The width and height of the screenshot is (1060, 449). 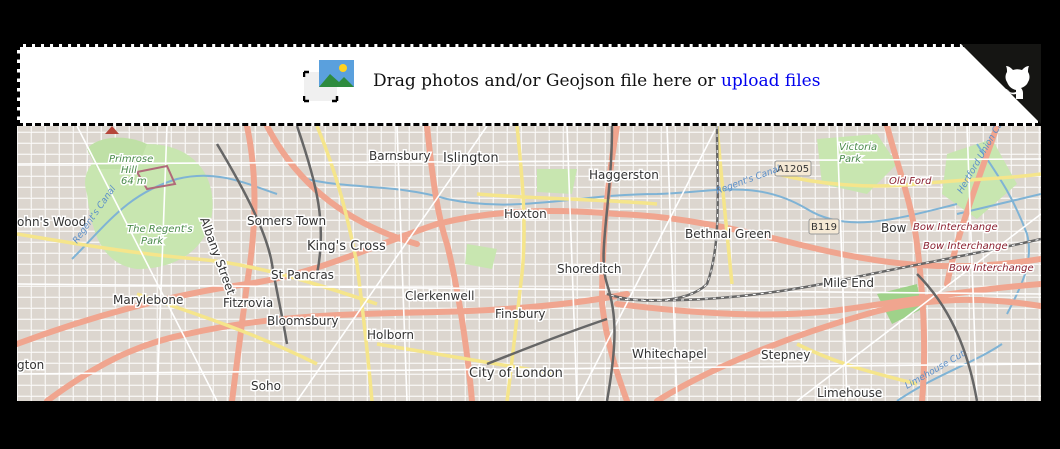 I want to click on upload-files-link: upload files, so click(x=771, y=81).